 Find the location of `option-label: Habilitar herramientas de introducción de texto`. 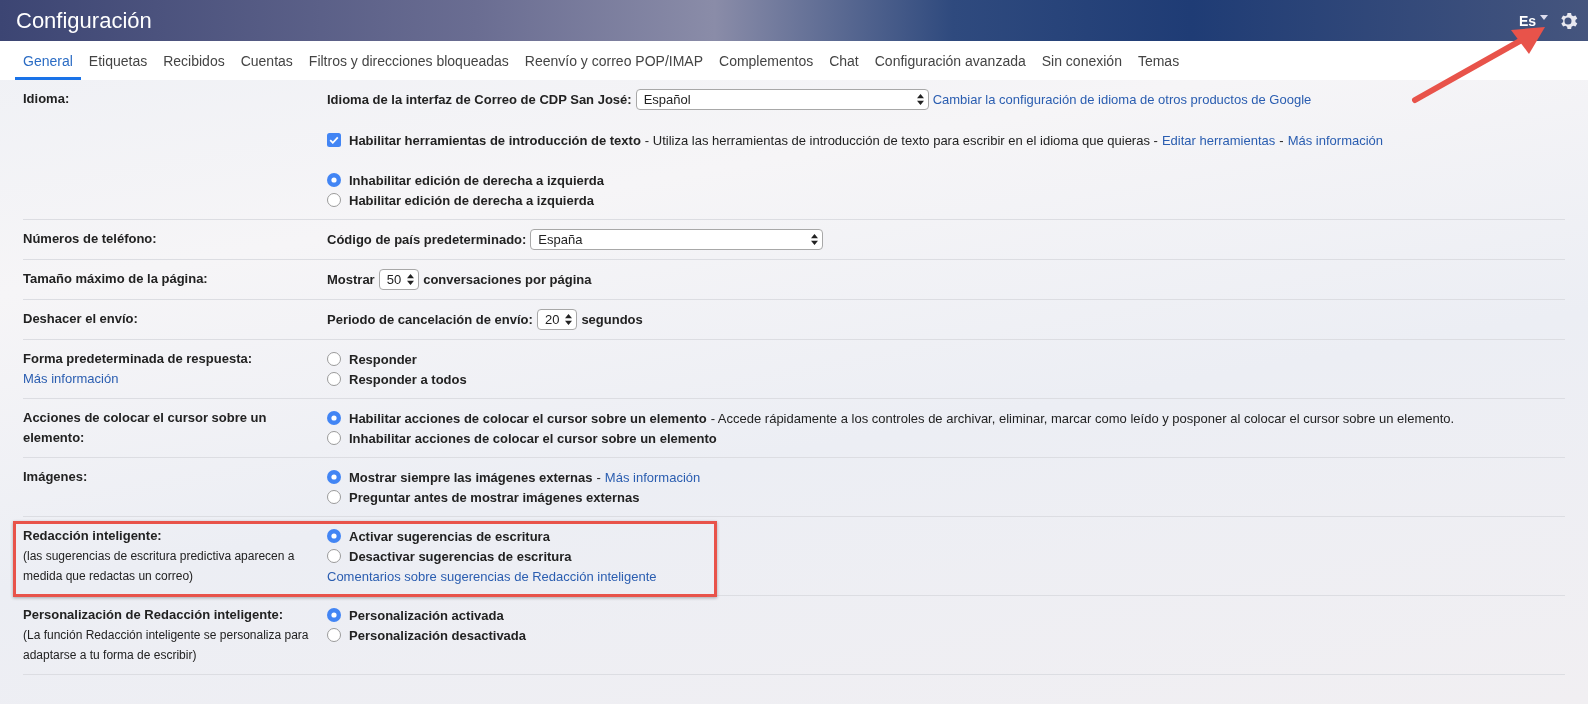

option-label: Habilitar herramientas de introducción de texto is located at coordinates (495, 140).